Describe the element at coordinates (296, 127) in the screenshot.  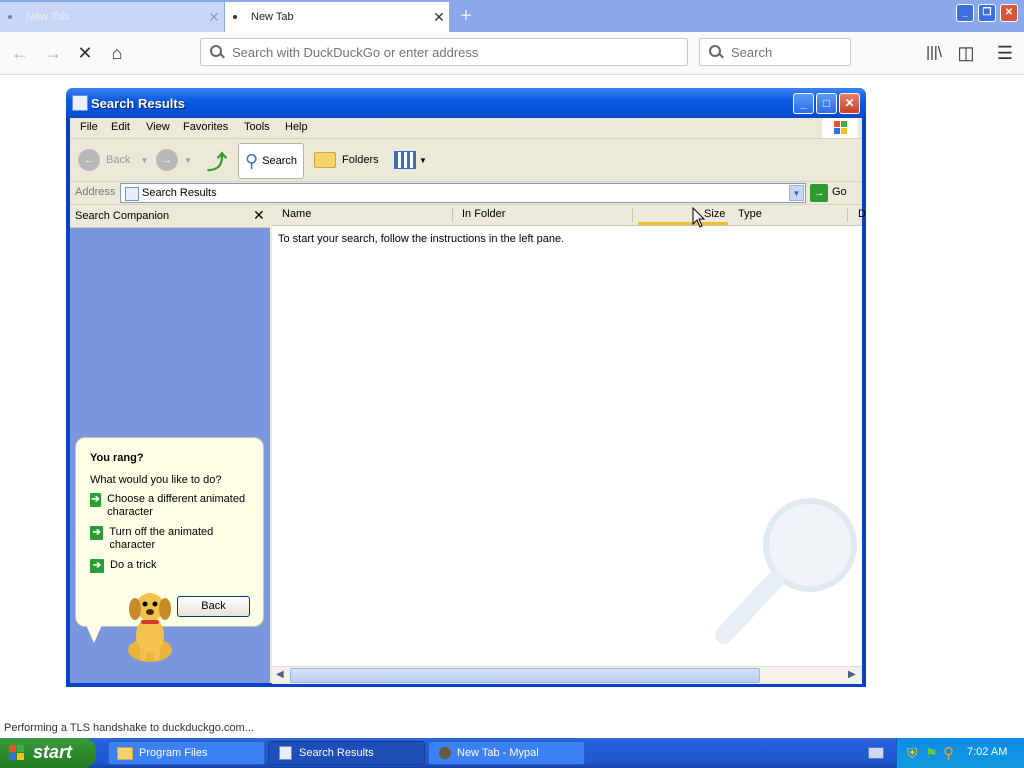
I see `menu-help: Help` at that location.